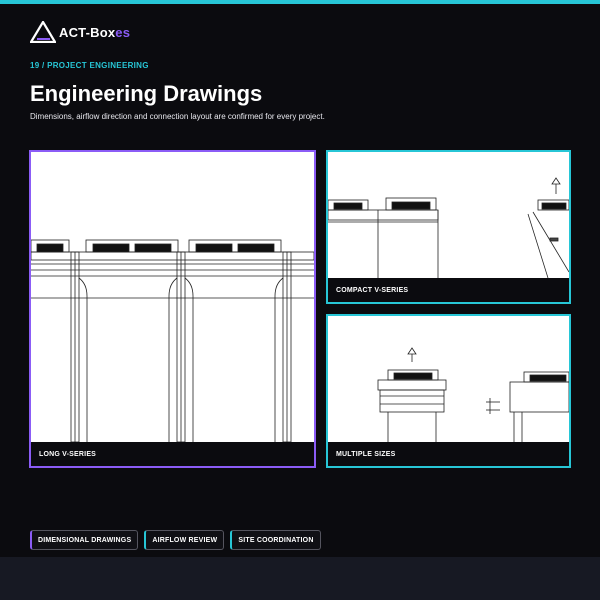 The height and width of the screenshot is (600, 600). Describe the element at coordinates (89, 65) in the screenshot. I see `section-eyebrow: 19 / PROJECT ENGINEERING` at that location.